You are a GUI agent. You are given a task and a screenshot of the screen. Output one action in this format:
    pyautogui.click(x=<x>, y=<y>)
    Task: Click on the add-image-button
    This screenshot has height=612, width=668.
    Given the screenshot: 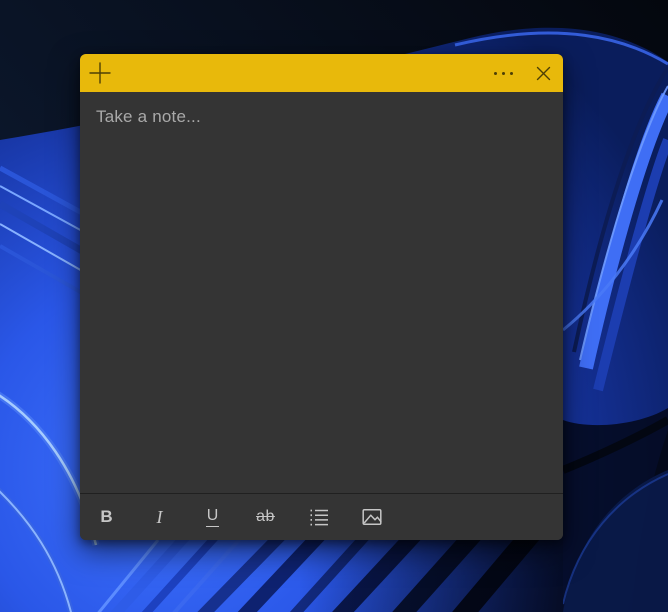 What is the action you would take?
    pyautogui.click(x=371, y=517)
    